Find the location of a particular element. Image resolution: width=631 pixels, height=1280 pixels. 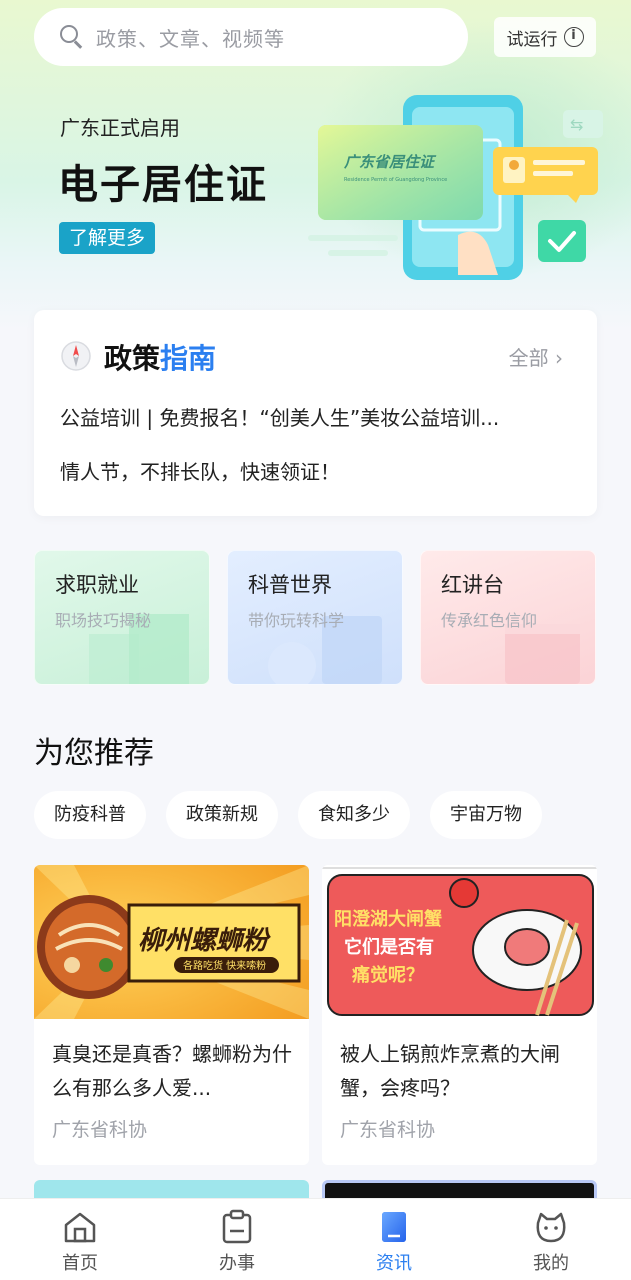

policy-guide-title: 政策指南 is located at coordinates (160, 357).